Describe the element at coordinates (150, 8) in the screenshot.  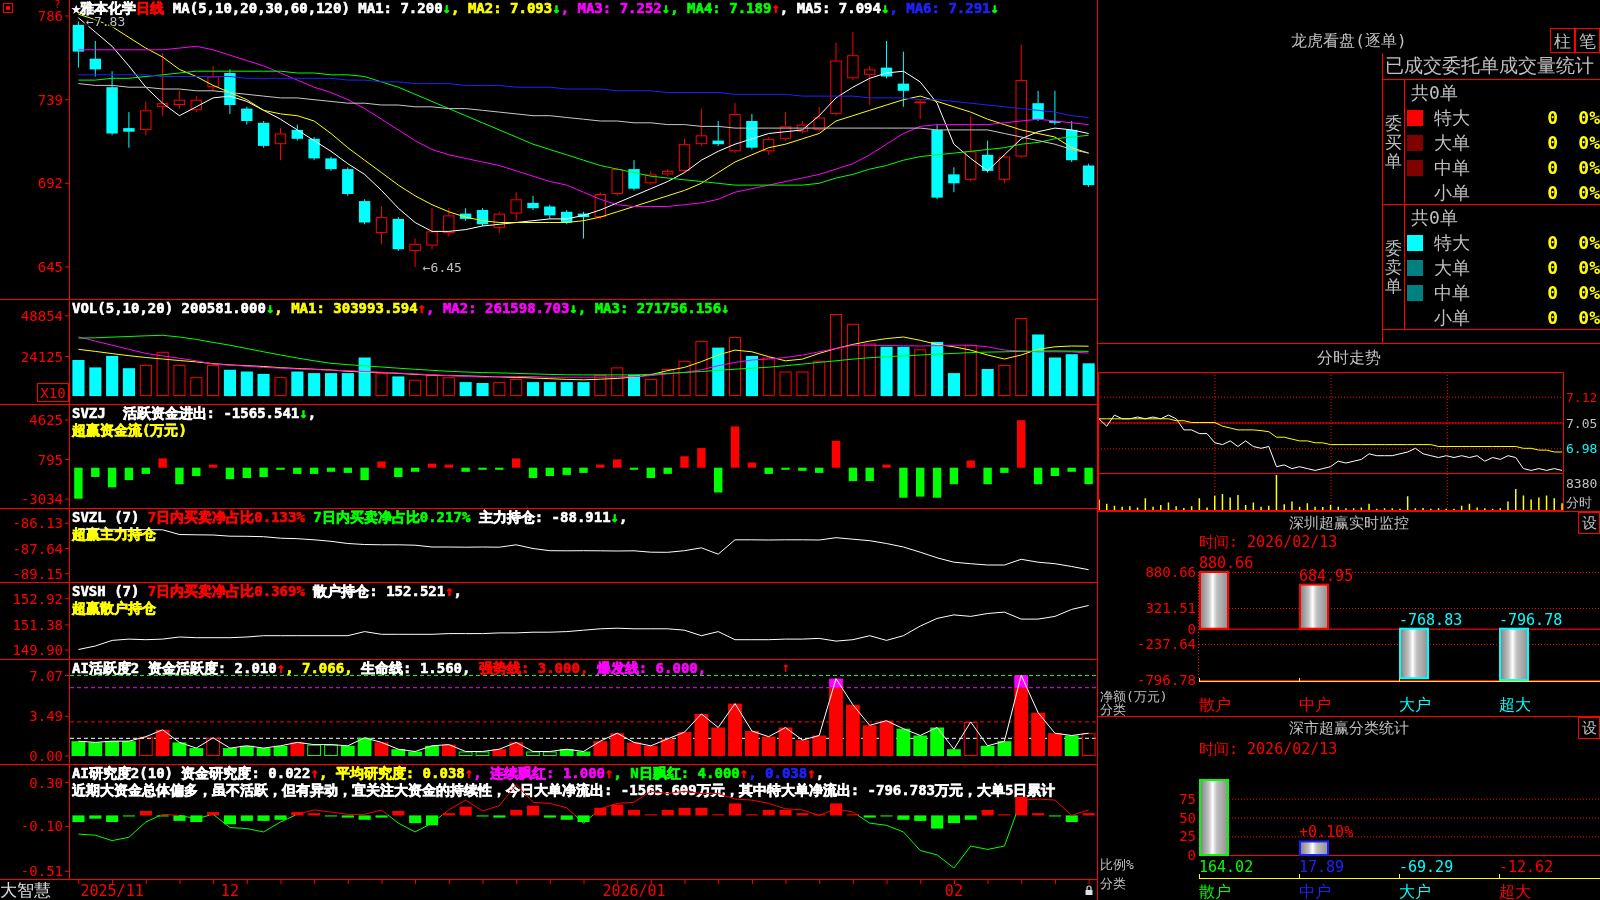
I see `indicator-text: 日线` at that location.